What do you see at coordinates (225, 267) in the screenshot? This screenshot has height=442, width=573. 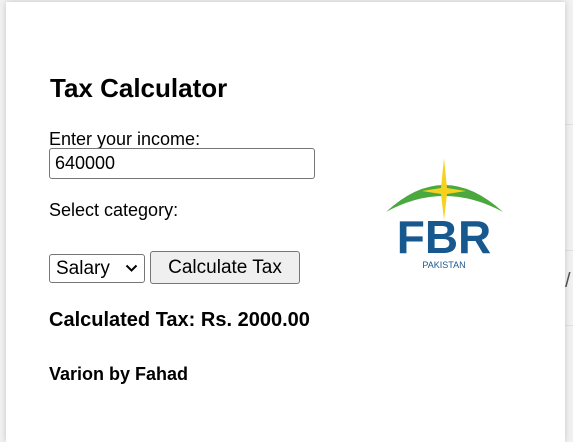 I see `calculate-tax-button: Calculate Tax` at bounding box center [225, 267].